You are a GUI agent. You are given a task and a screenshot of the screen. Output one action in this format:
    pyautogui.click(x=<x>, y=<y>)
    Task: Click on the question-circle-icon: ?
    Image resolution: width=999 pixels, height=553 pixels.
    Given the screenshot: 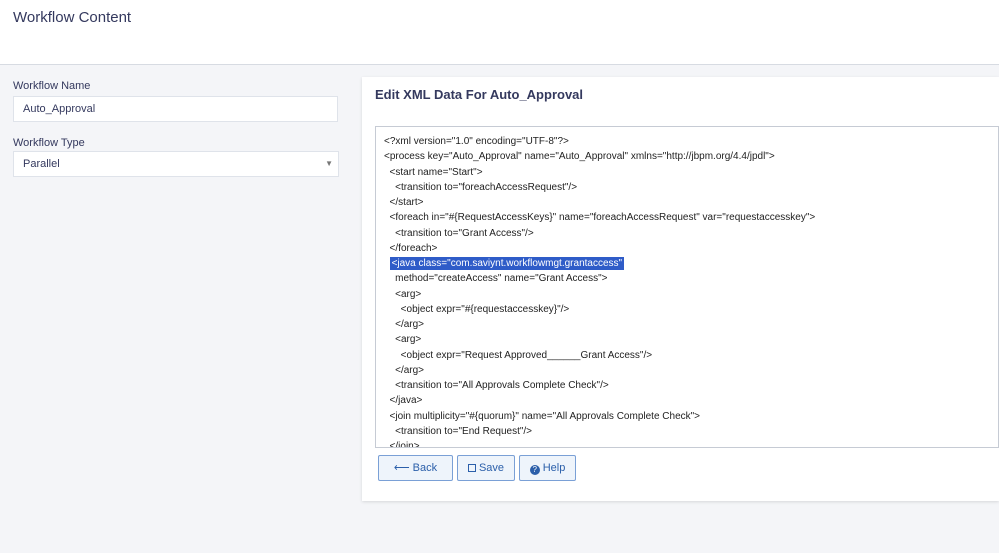 What is the action you would take?
    pyautogui.click(x=534, y=470)
    